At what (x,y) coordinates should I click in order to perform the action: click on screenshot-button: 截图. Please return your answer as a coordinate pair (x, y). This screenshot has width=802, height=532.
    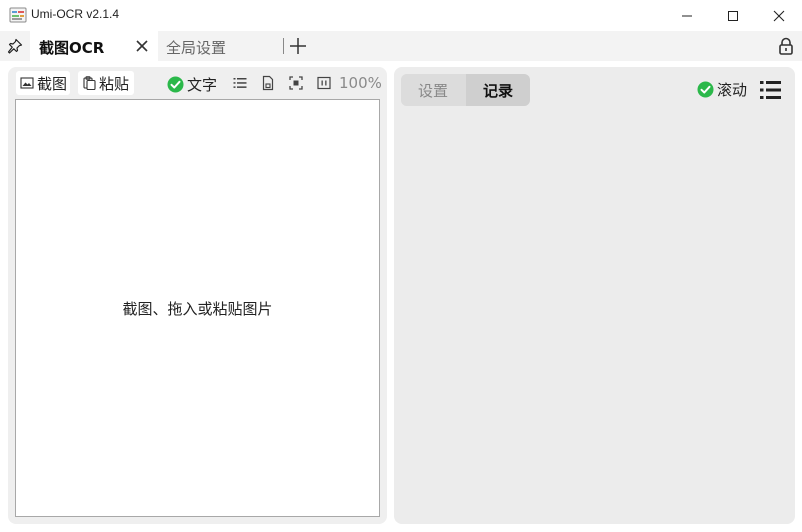
    Looking at the image, I should click on (43, 83).